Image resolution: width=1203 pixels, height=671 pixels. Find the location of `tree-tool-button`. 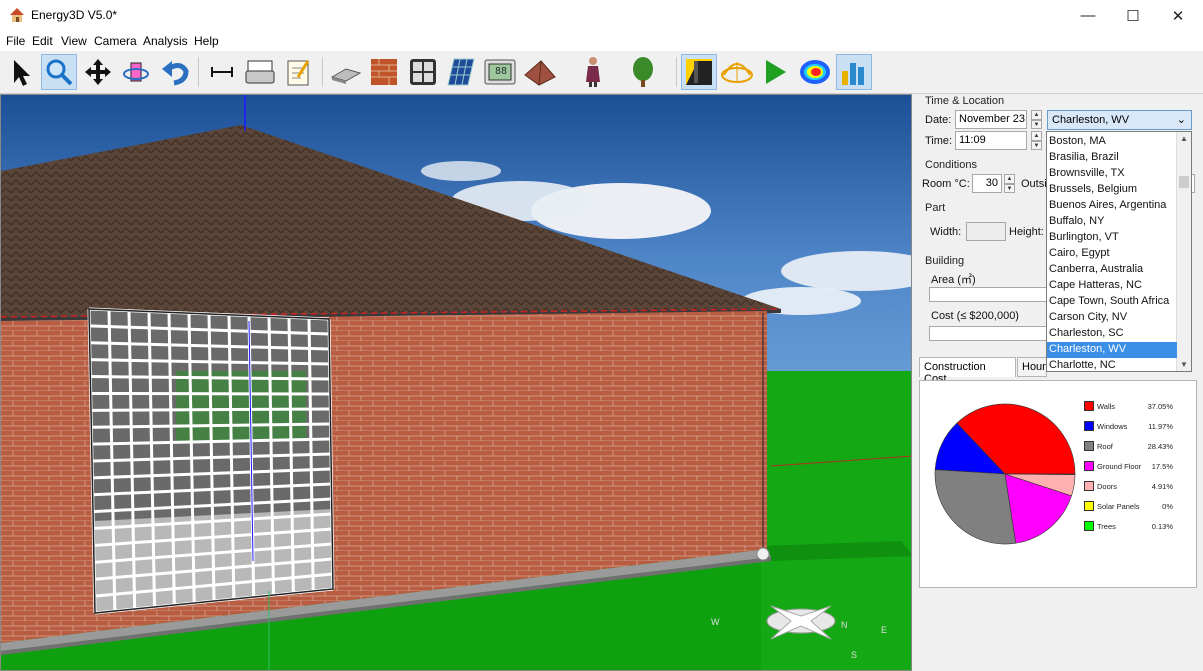

tree-tool-button is located at coordinates (643, 72).